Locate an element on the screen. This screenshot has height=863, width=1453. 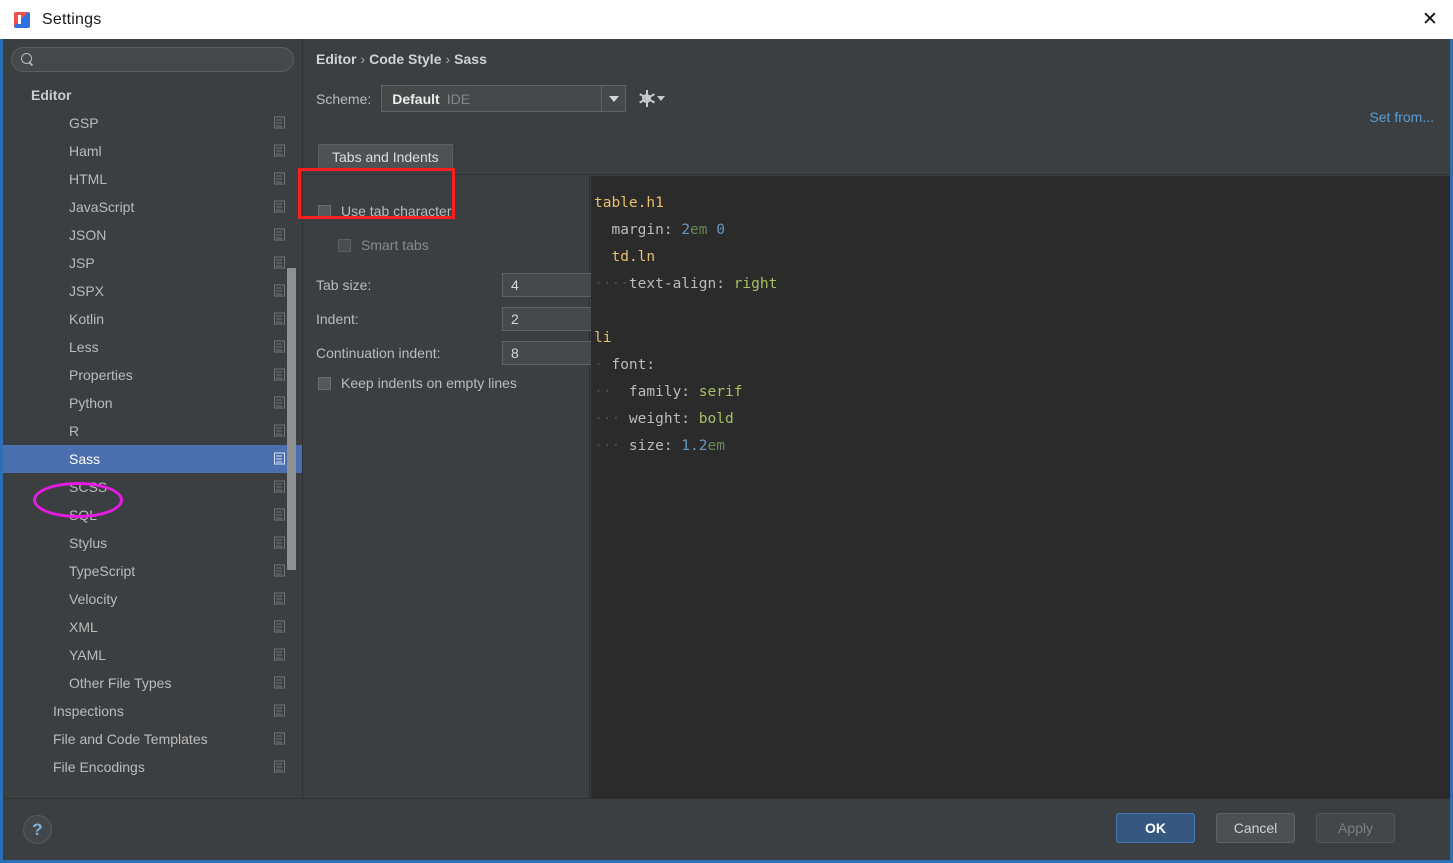
chevron-down-glyph is located at coordinates (613, 98).